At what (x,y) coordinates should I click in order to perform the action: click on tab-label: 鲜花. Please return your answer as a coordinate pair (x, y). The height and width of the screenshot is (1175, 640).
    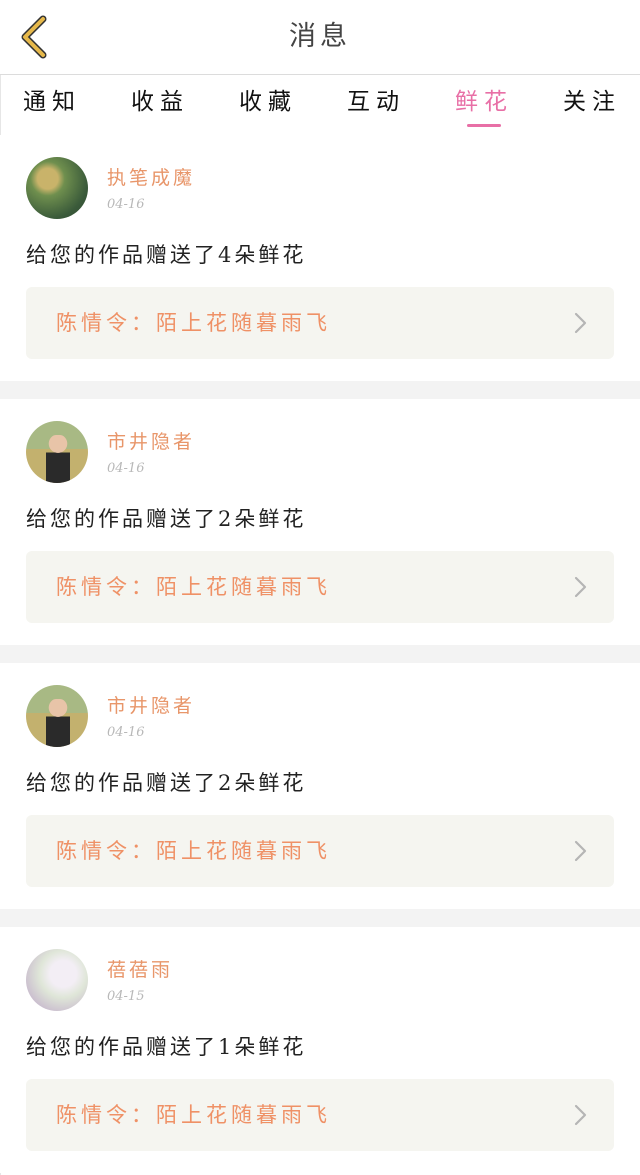
    Looking at the image, I should click on (484, 102).